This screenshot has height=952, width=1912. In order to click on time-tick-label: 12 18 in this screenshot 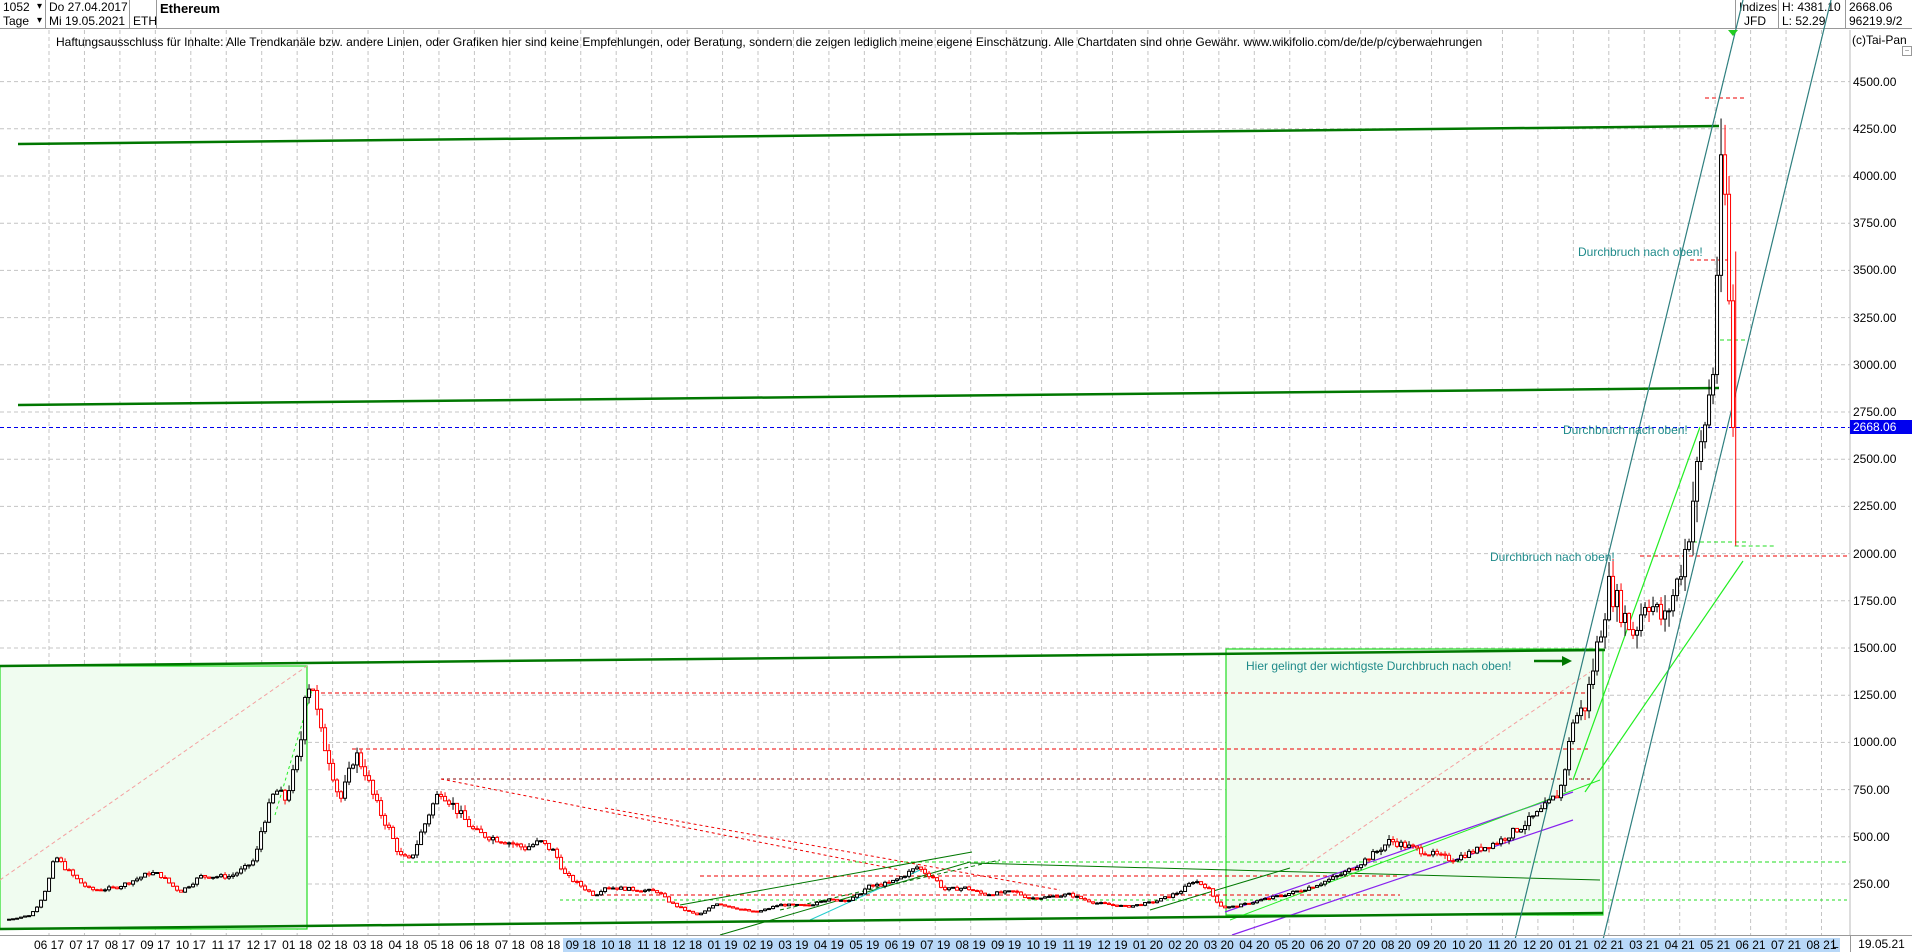, I will do `click(687, 945)`.